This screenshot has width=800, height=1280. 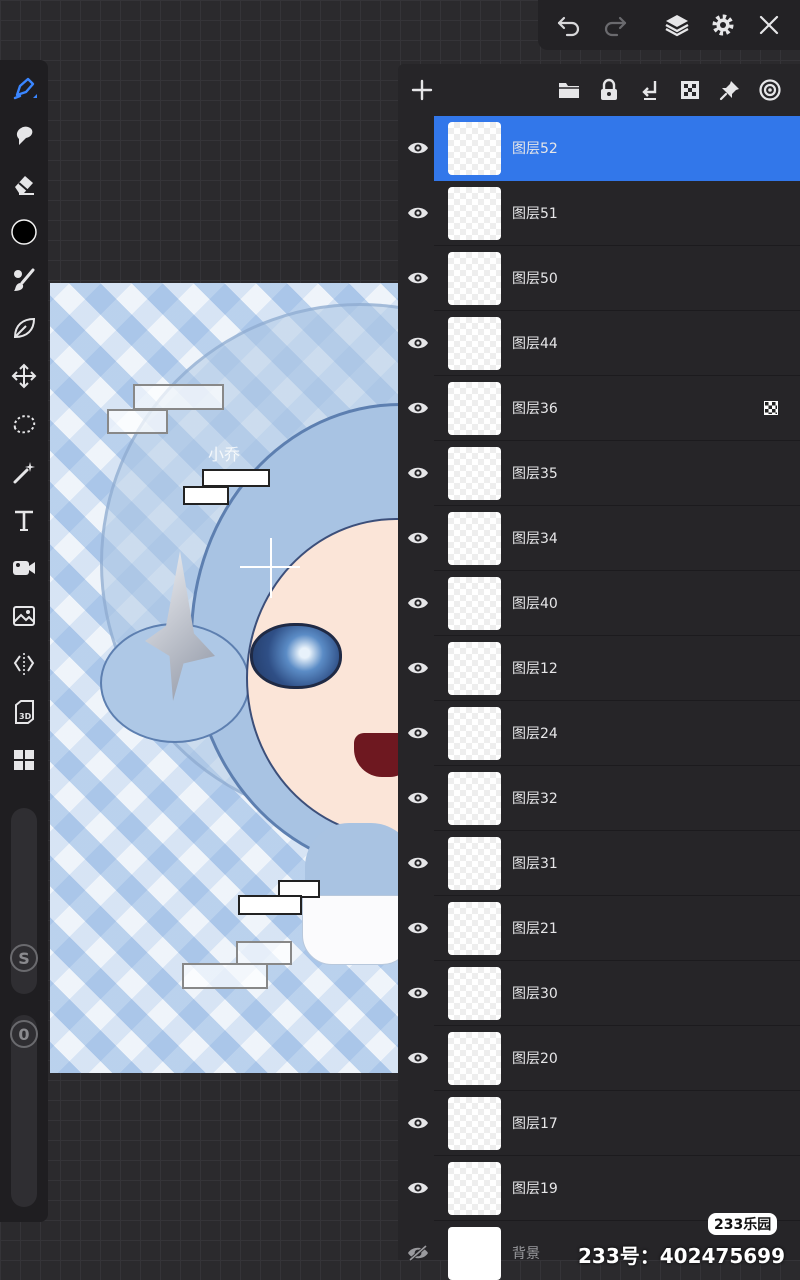 I want to click on layer-row: 图层17, so click(x=599, y=1123).